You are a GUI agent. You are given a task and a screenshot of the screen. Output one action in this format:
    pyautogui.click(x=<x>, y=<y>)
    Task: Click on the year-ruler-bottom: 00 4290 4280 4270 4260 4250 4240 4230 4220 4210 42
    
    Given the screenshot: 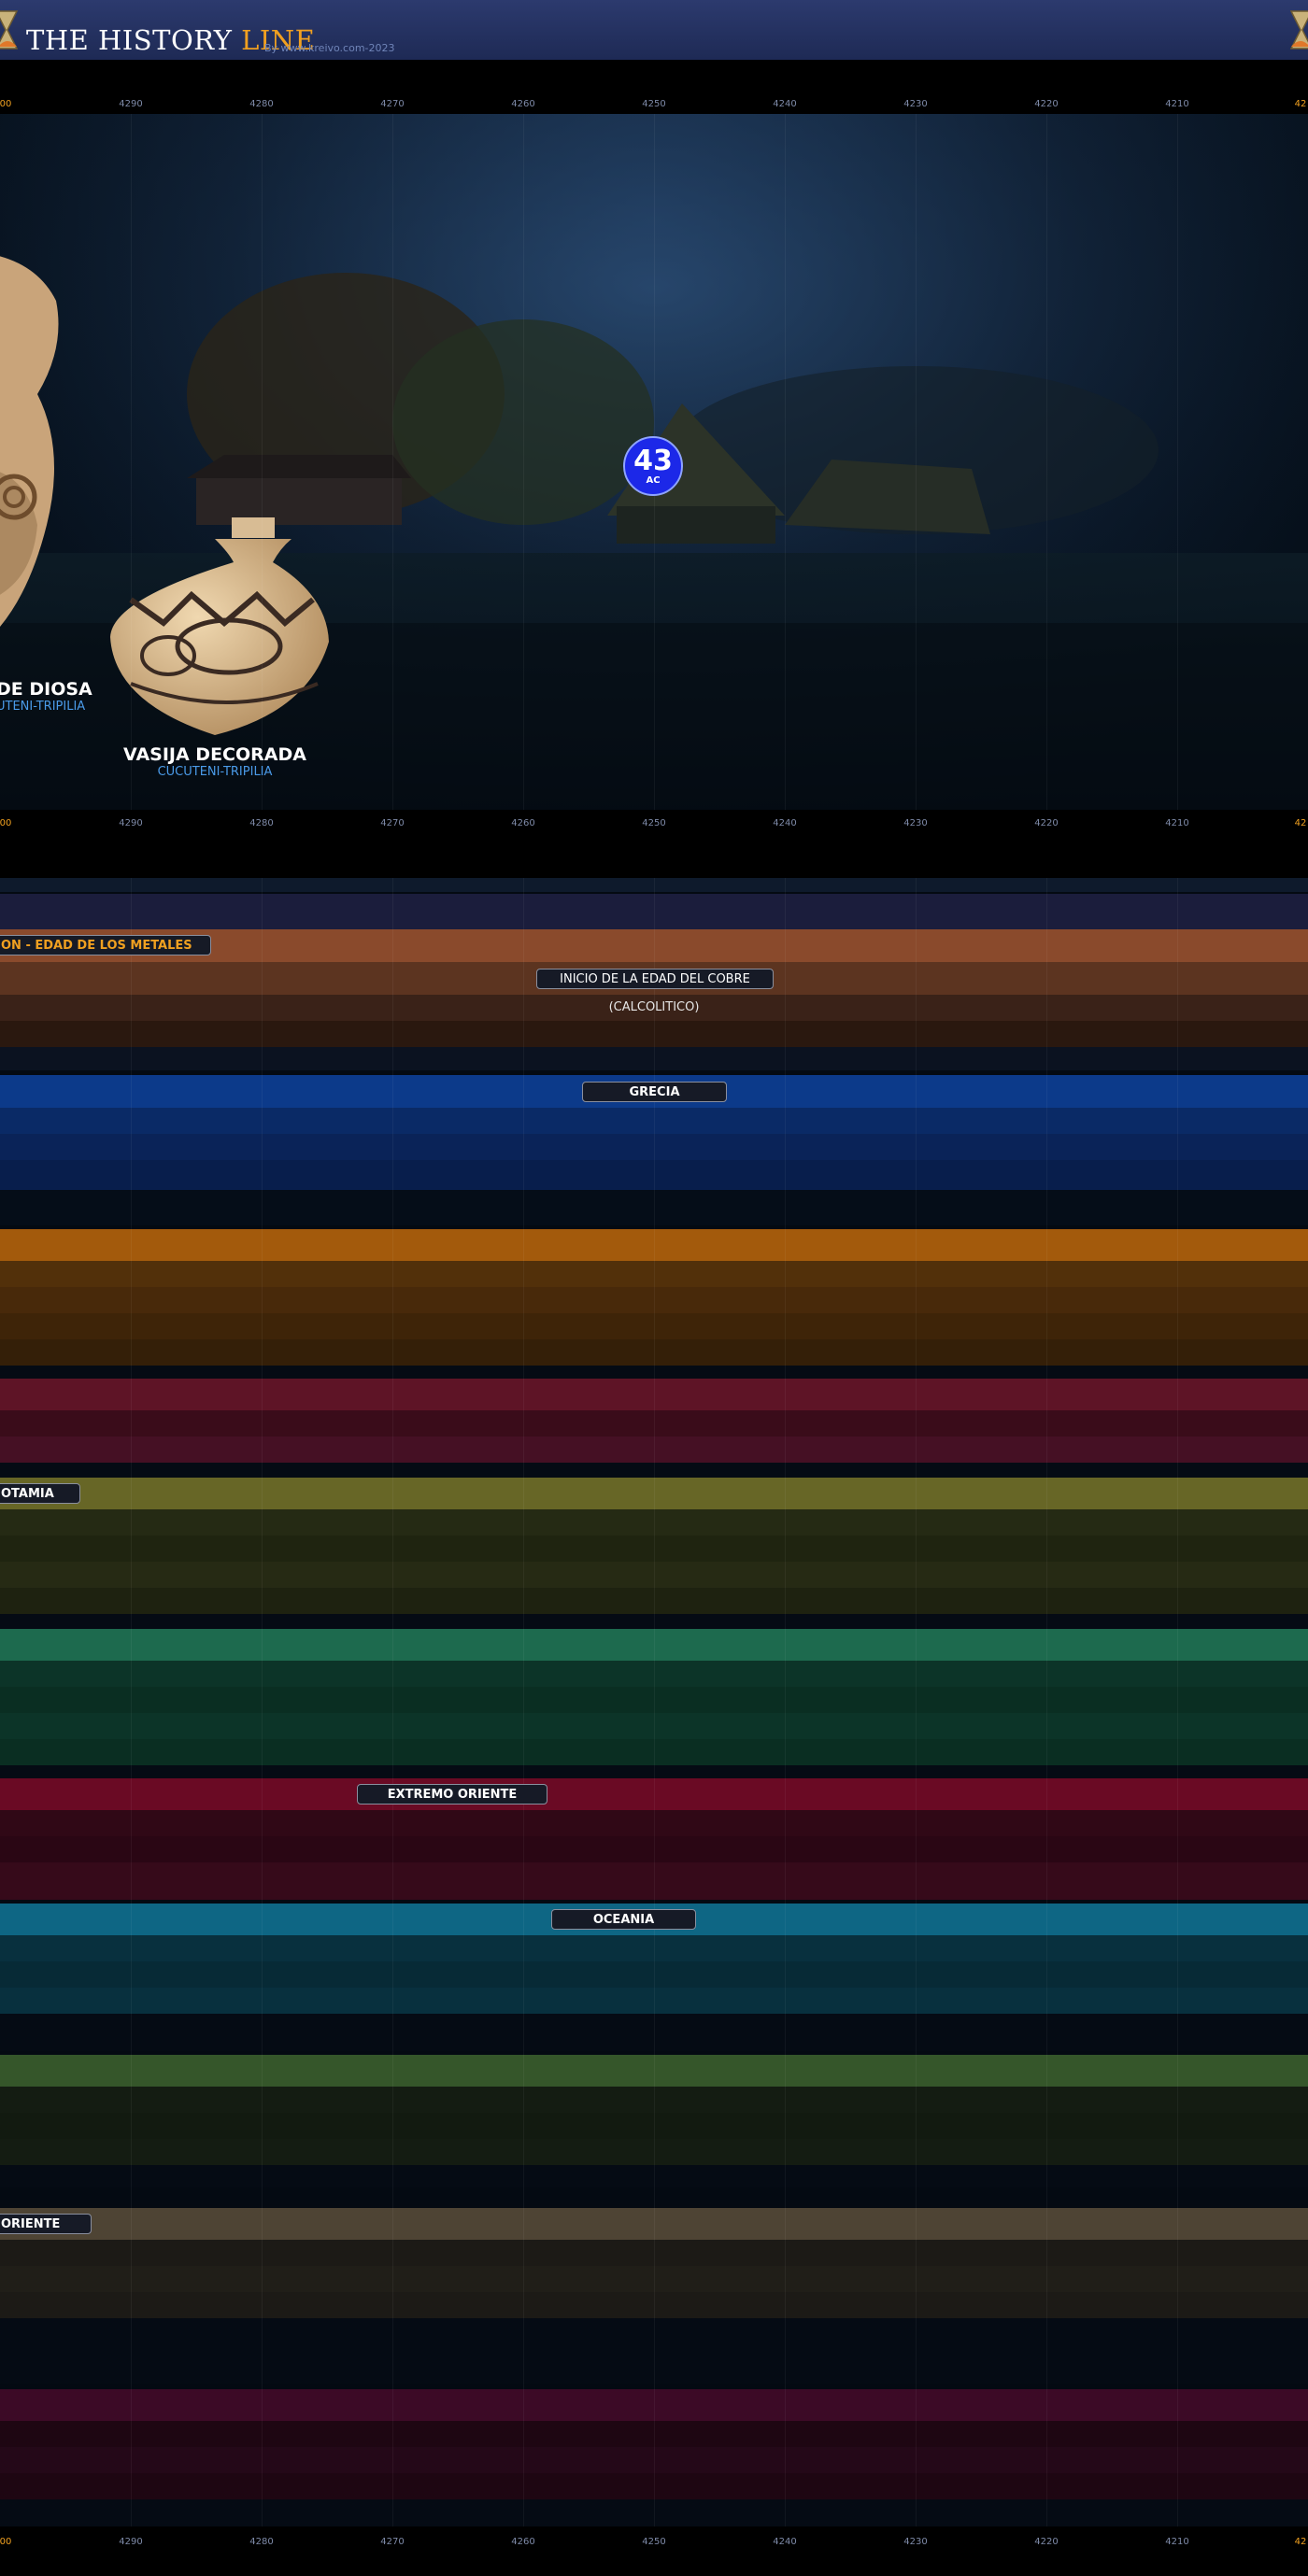 What is the action you would take?
    pyautogui.click(x=654, y=2543)
    